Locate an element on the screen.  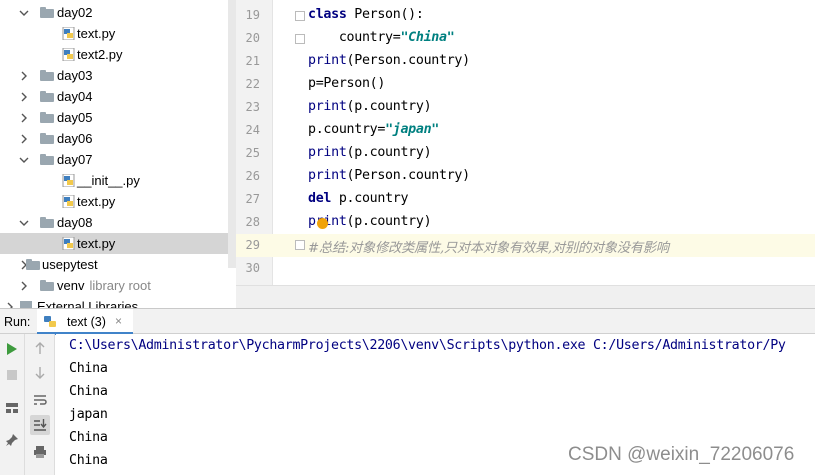
code-line-24: p.country="japan" is located at coordinates (373, 129).